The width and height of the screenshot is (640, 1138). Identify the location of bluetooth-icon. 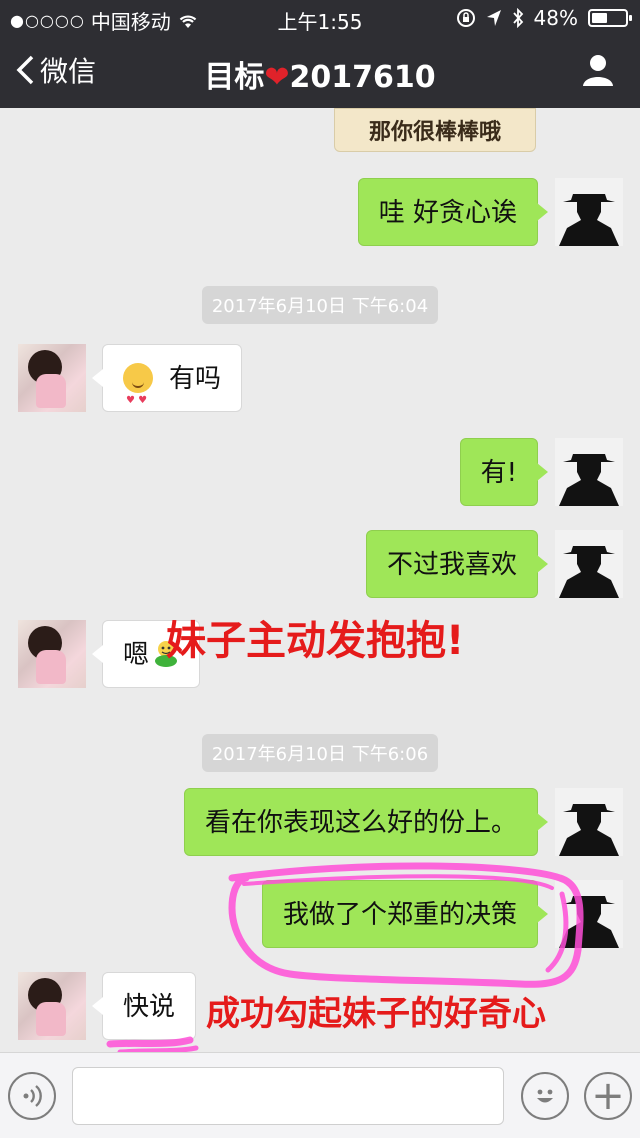
(517, 18).